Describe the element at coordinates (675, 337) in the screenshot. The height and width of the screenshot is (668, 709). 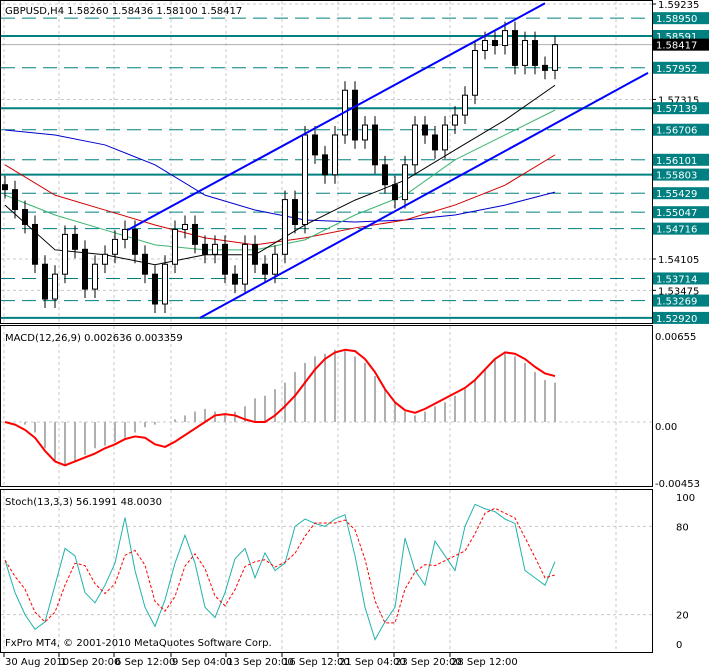
I see `macd-tick-label: 0.00655` at that location.